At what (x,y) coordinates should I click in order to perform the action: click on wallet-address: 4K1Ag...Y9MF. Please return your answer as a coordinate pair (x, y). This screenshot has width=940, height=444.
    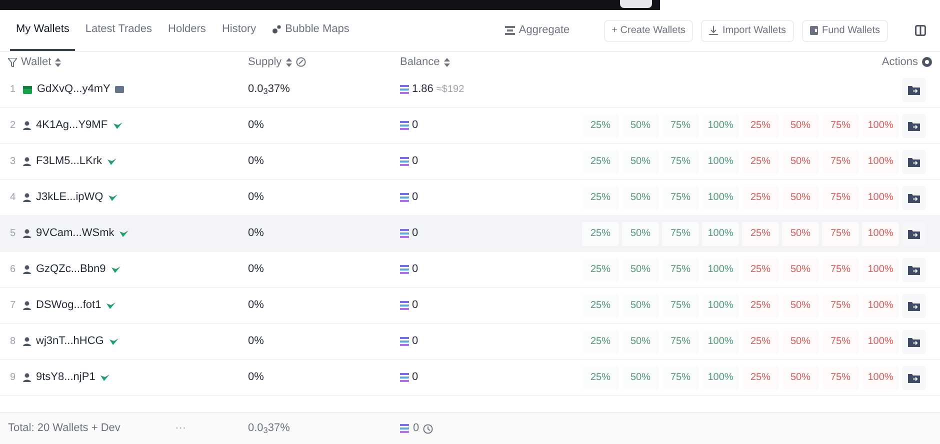
    Looking at the image, I should click on (72, 125).